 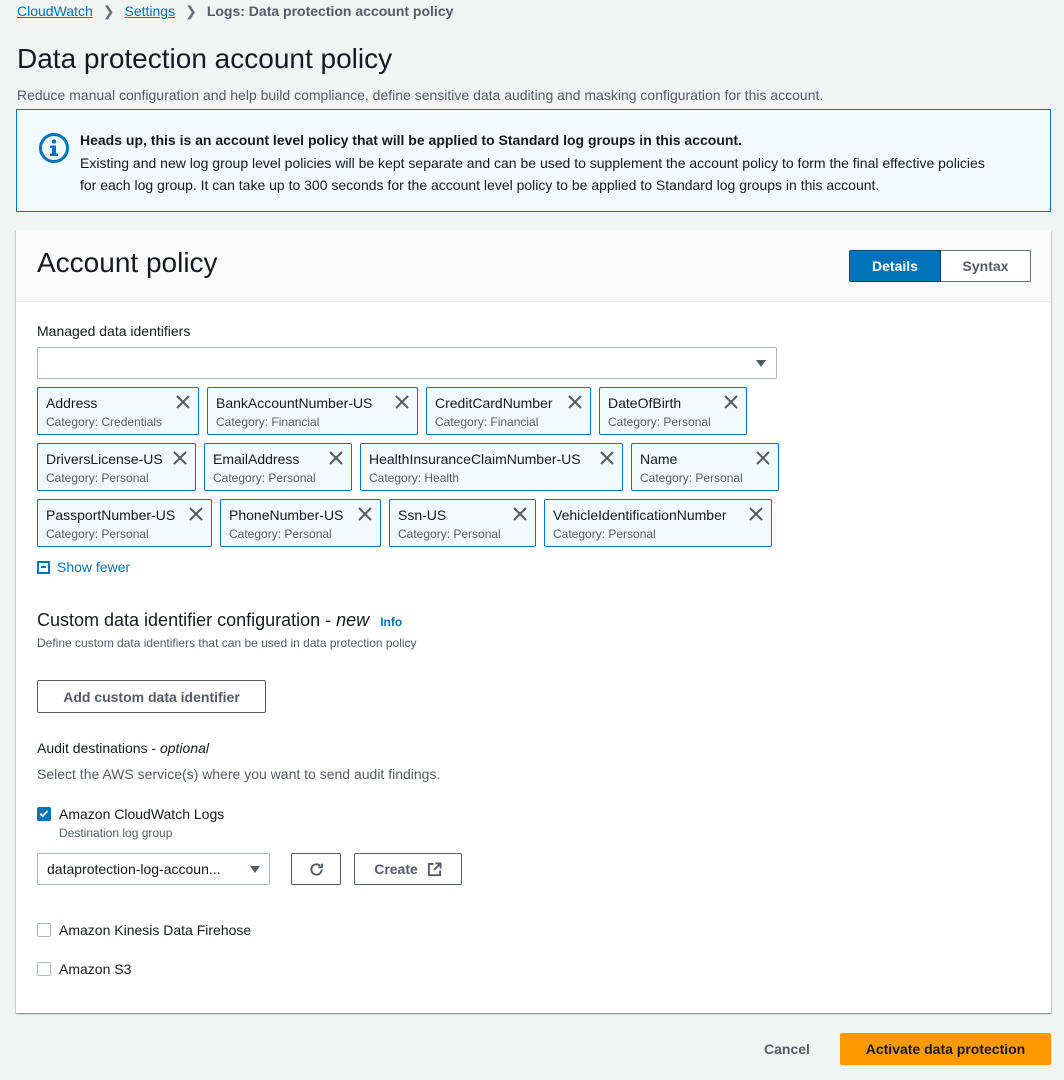 What do you see at coordinates (104, 459) in the screenshot?
I see `token-name: DriversLicense-US` at bounding box center [104, 459].